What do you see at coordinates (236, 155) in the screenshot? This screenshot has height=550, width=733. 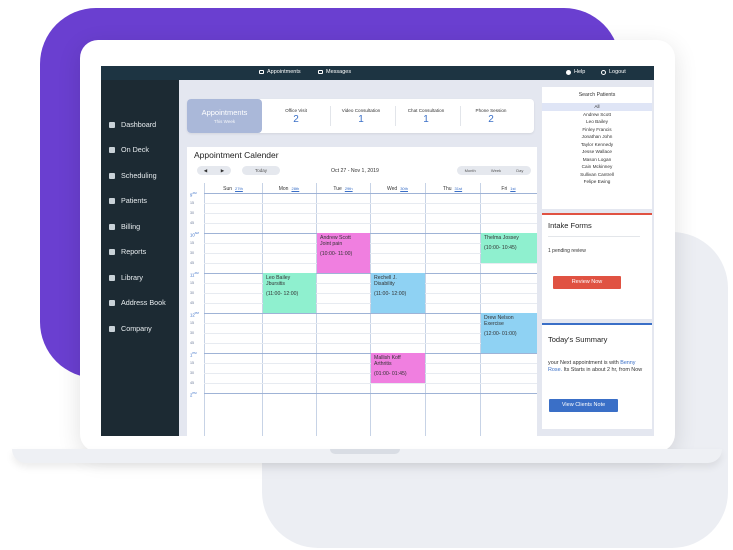 I see `calendar-title: Appointment Calender` at bounding box center [236, 155].